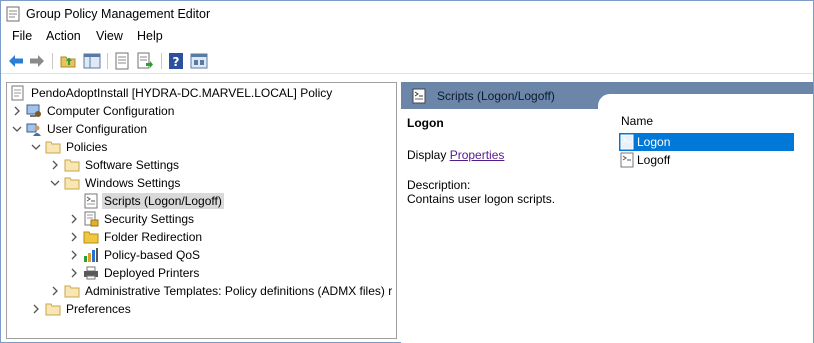  I want to click on back-icon, so click(16, 61).